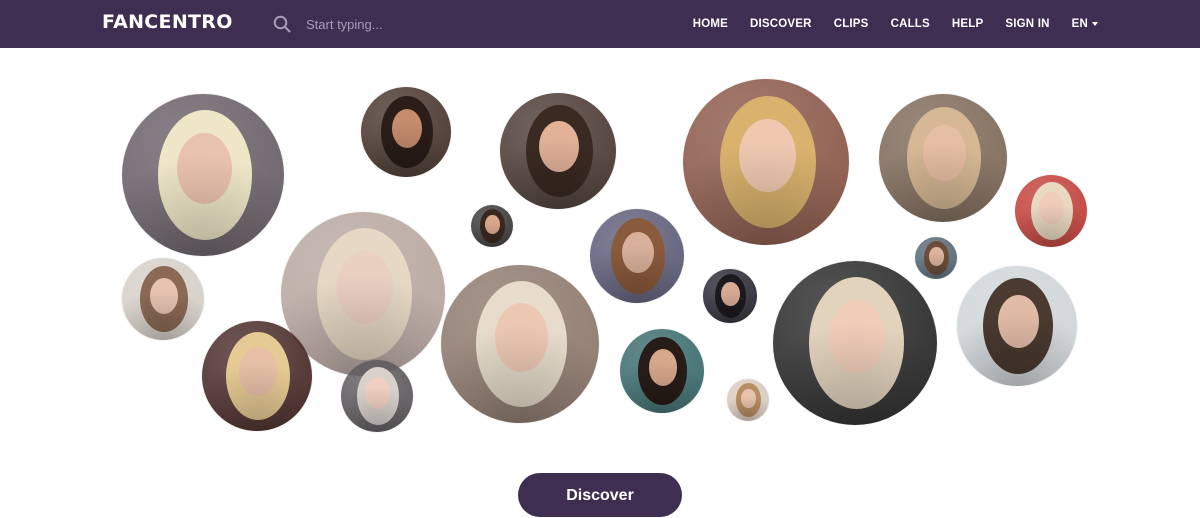 The width and height of the screenshot is (1200, 518). Describe the element at coordinates (1027, 24) in the screenshot. I see `nav-sign-in: SIGN IN` at that location.